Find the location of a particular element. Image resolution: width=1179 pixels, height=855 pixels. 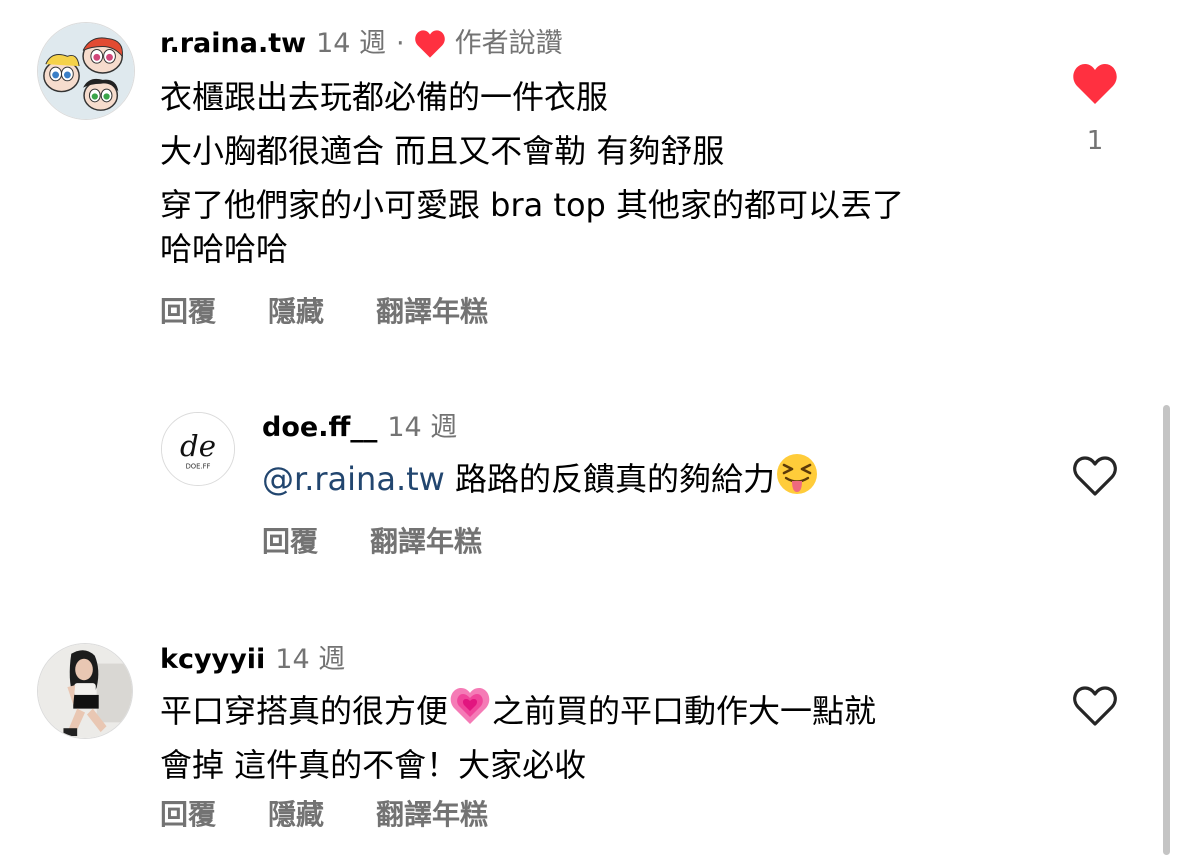

comment-header: doe.ff__ 14 週 is located at coordinates (359, 428).